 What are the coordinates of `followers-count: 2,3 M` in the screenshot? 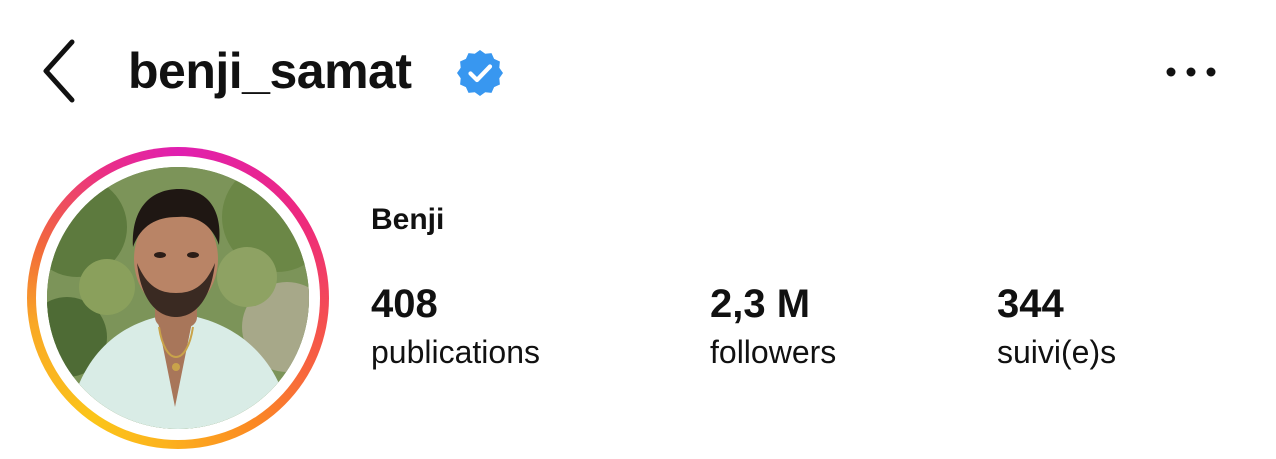 It's located at (760, 304).